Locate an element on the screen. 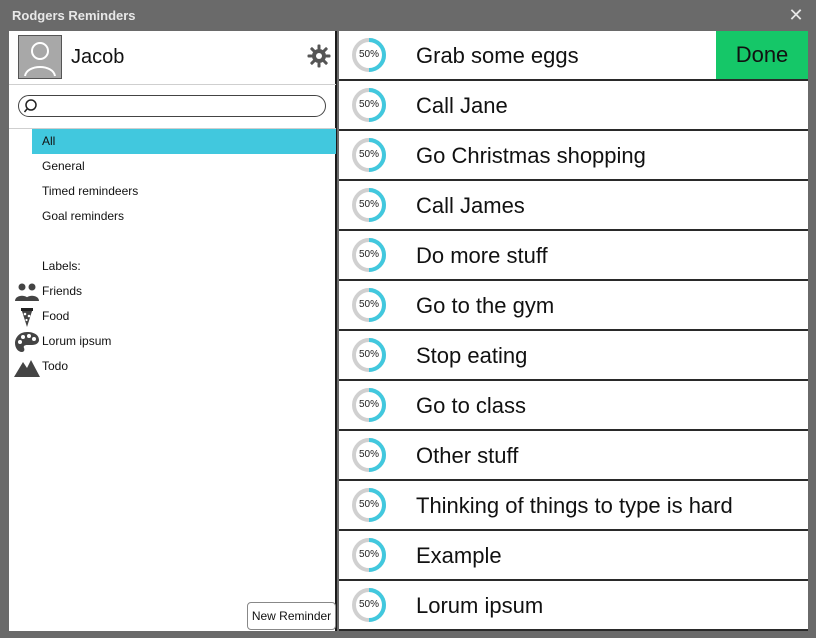 The height and width of the screenshot is (638, 816). reminder-text: Go to the gym is located at coordinates (485, 305).